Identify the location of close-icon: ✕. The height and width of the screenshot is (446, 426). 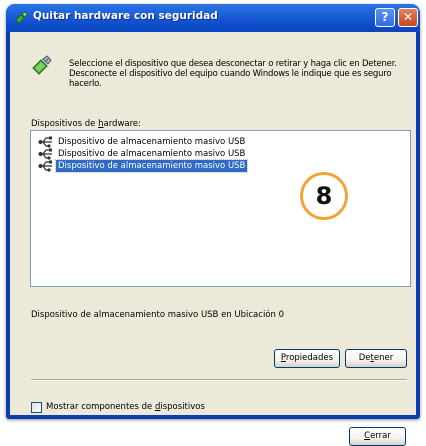
(408, 17).